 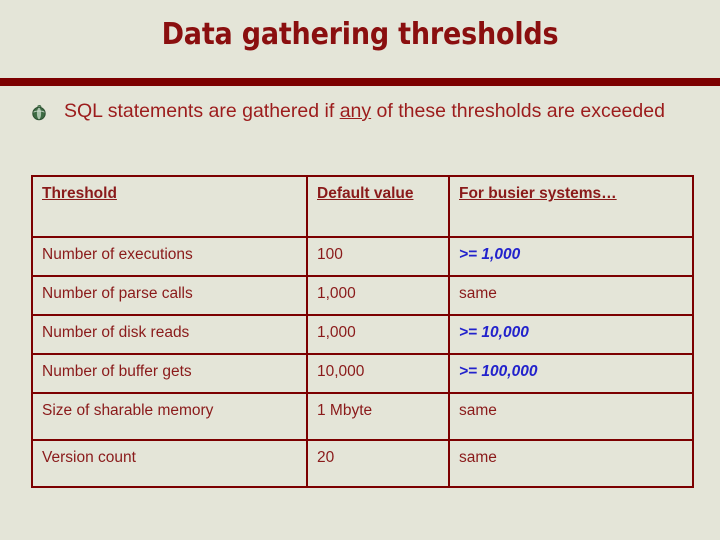 I want to click on cell-busier: >= 10,000, so click(x=571, y=334).